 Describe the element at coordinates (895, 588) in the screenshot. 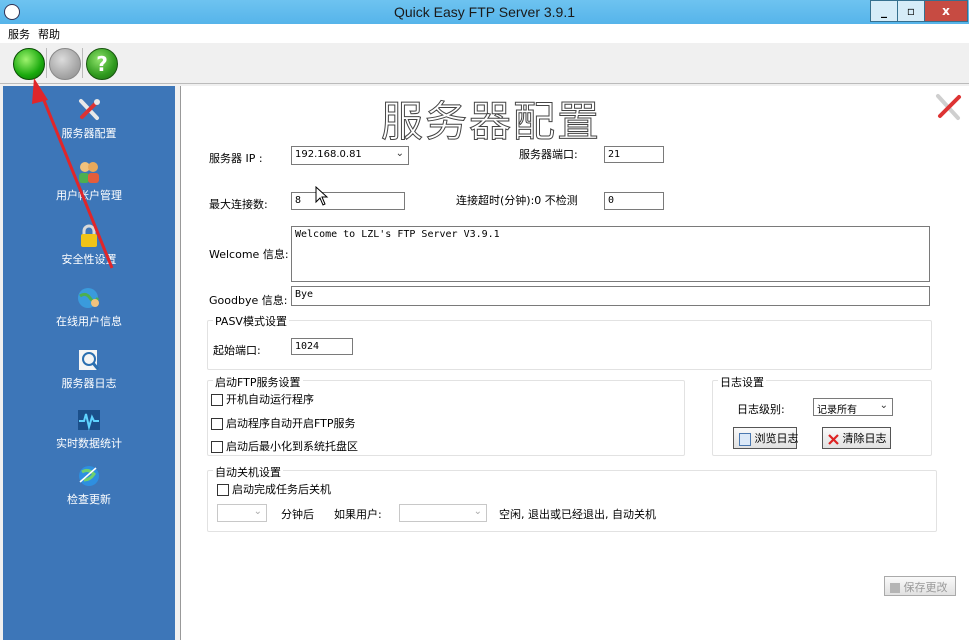

I see `save-icon` at that location.